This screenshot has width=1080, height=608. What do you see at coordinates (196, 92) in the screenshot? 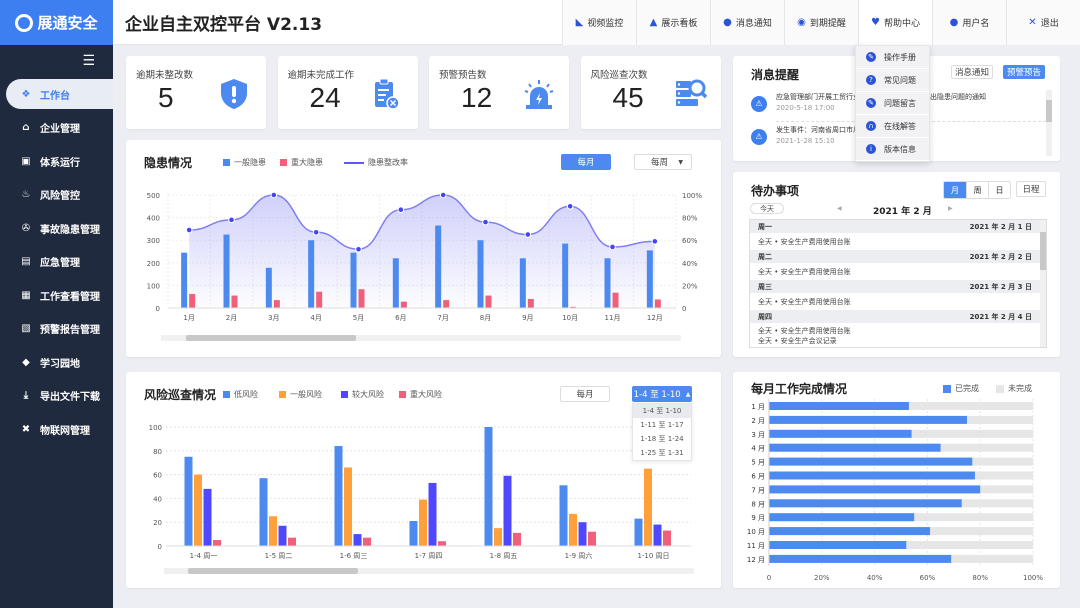
I see `stat-card-1: 逾期未整改数 5` at bounding box center [196, 92].